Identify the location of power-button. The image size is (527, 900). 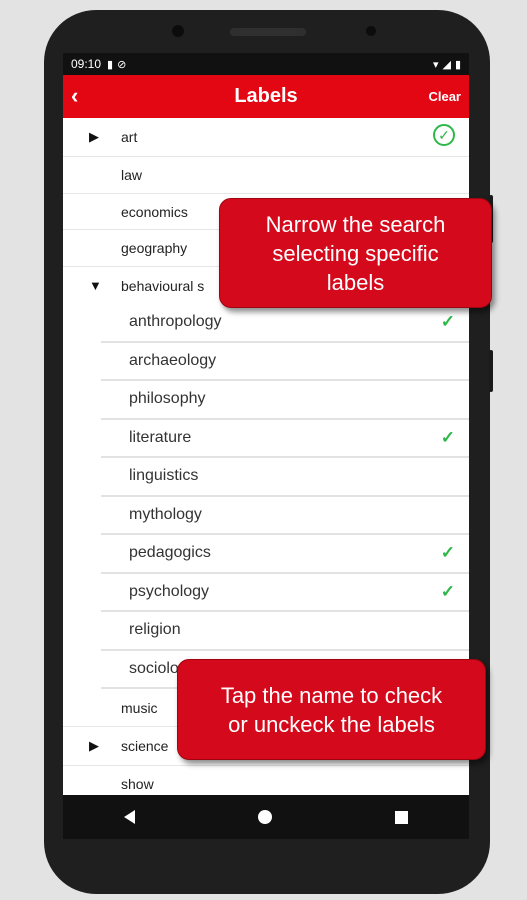
(491, 371).